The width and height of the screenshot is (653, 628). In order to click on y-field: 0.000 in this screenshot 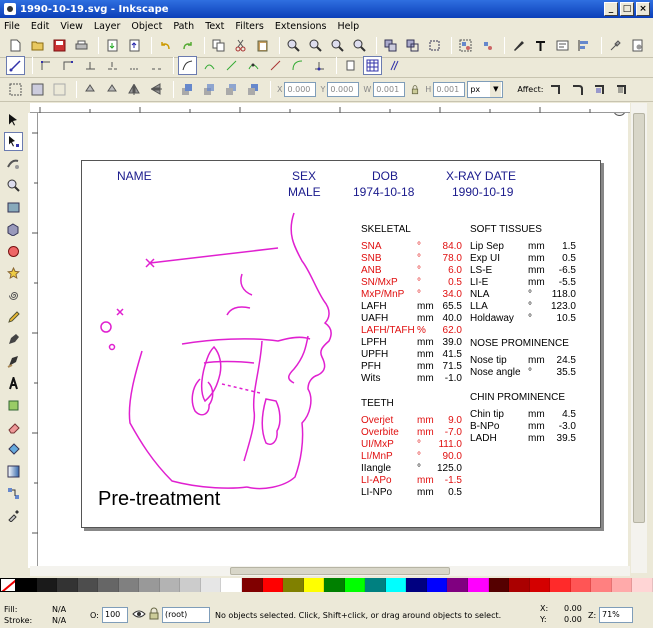, I will do `click(343, 89)`.